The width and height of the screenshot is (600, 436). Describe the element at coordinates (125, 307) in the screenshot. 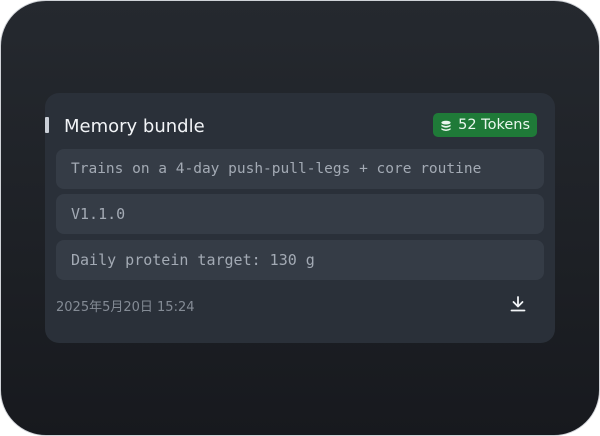

I see `timestamp: 2025年5月20日 15:24` at that location.